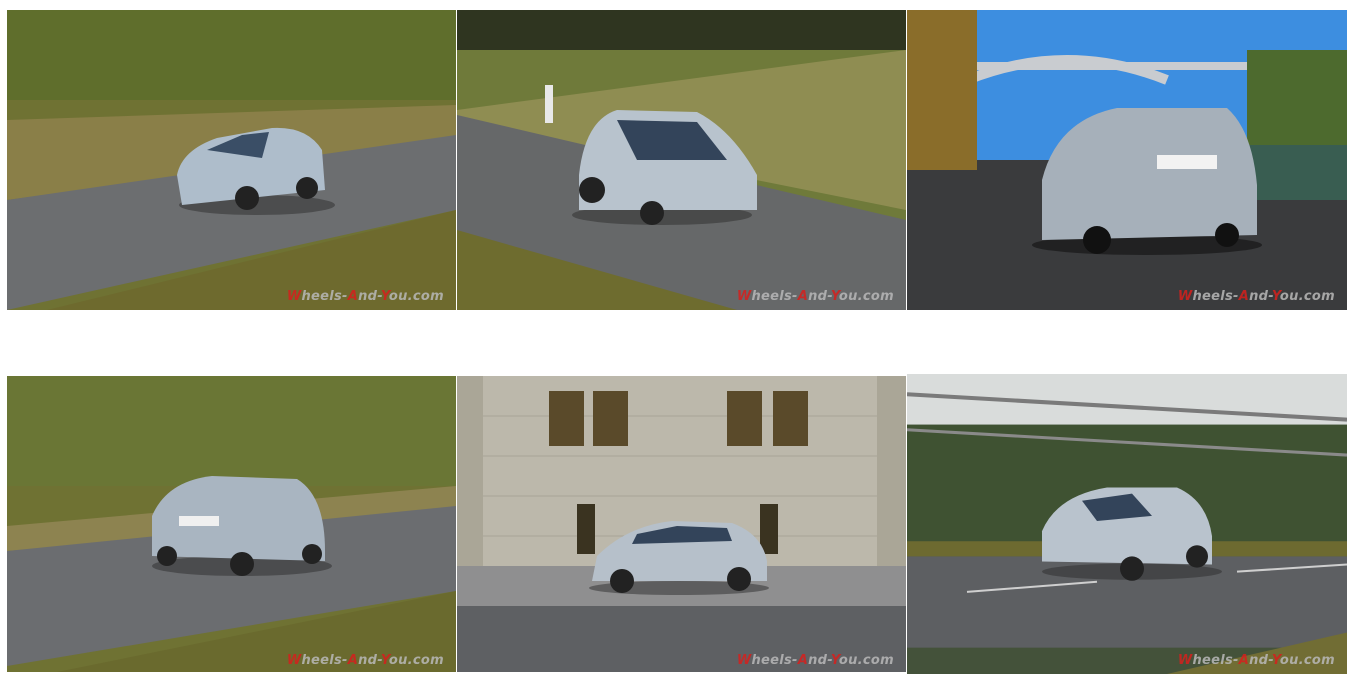 Image resolution: width=1347 pixels, height=674 pixels. I want to click on gallery-image-2: Wheels-And-You.com, so click(681, 160).